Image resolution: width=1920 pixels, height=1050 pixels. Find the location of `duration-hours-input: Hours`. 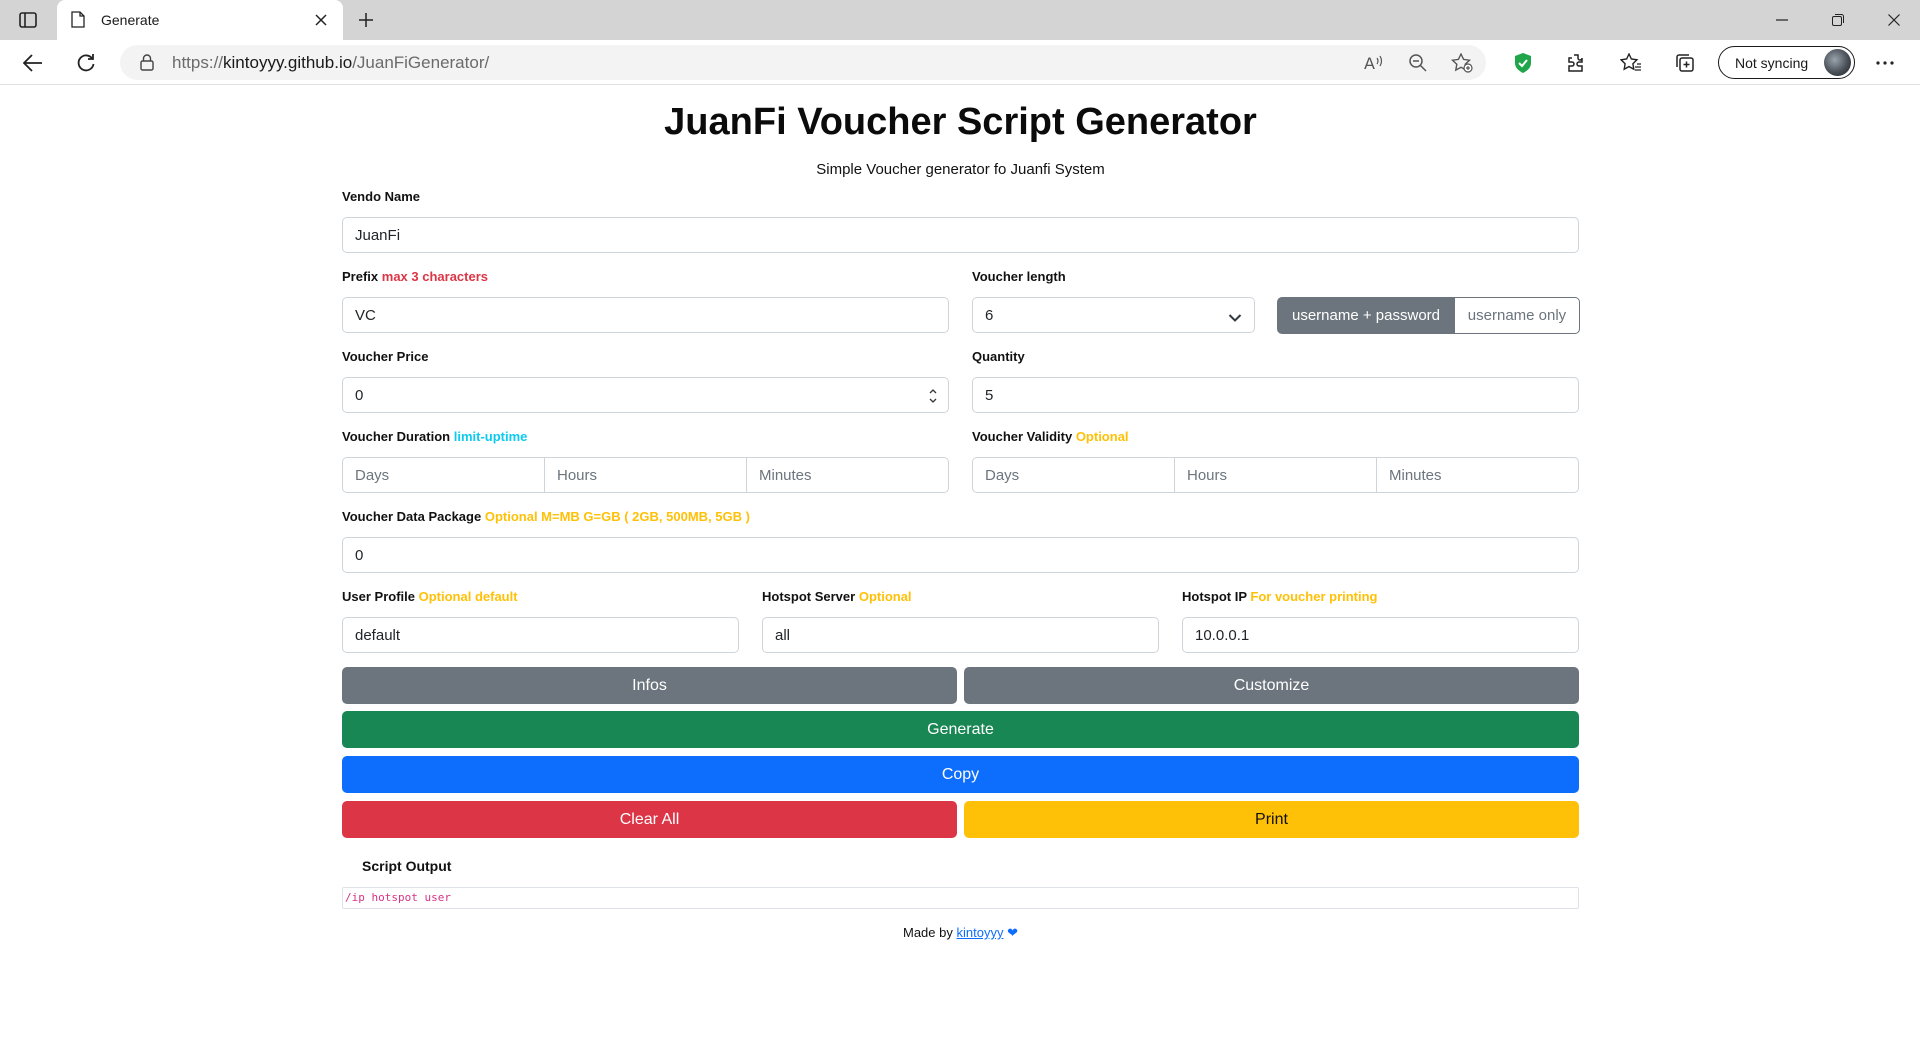

duration-hours-input: Hours is located at coordinates (645, 475).